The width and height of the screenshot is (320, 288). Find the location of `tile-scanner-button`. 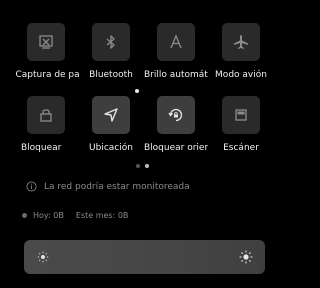

tile-scanner-button is located at coordinates (241, 115).